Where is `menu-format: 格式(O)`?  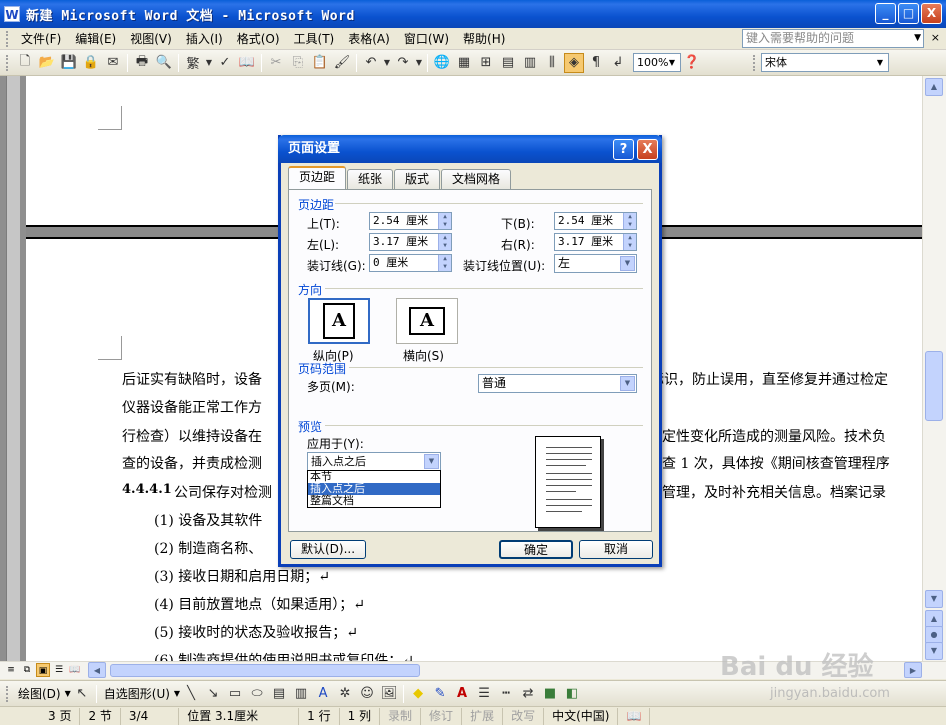
menu-format: 格式(O) is located at coordinates (258, 38).